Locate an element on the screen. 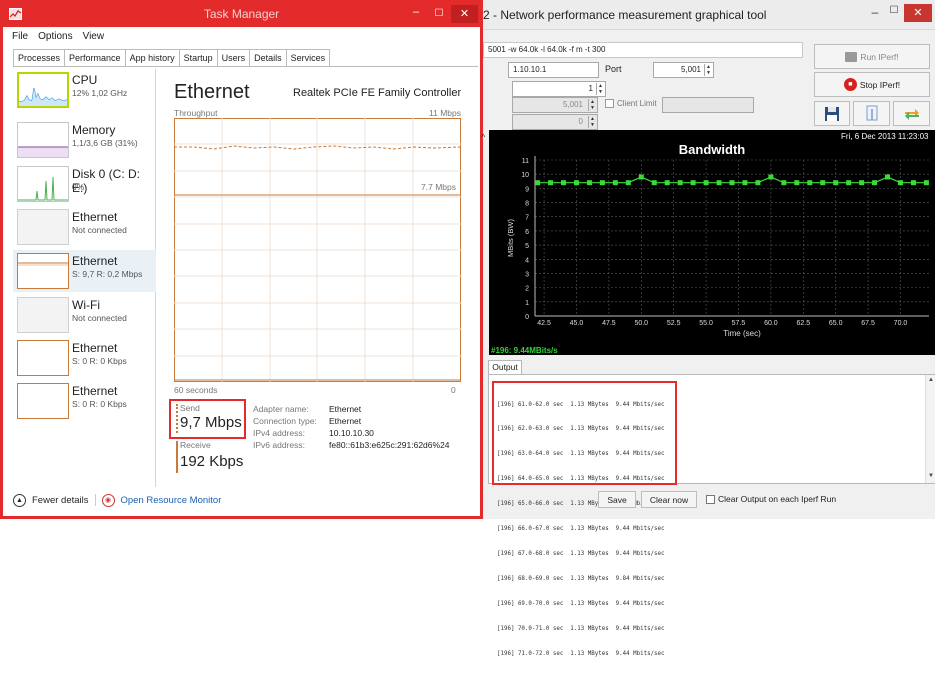 The image size is (935, 674). collapse-arrow-icon: ^ is located at coordinates (483, 137).